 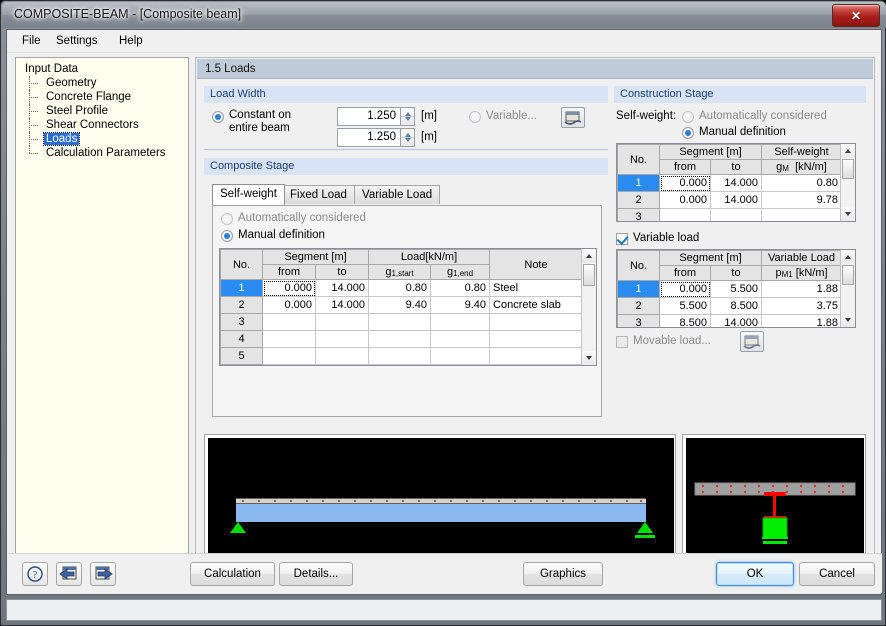 What do you see at coordinates (736, 306) in the screenshot?
I see `cell-to: 8.500` at bounding box center [736, 306].